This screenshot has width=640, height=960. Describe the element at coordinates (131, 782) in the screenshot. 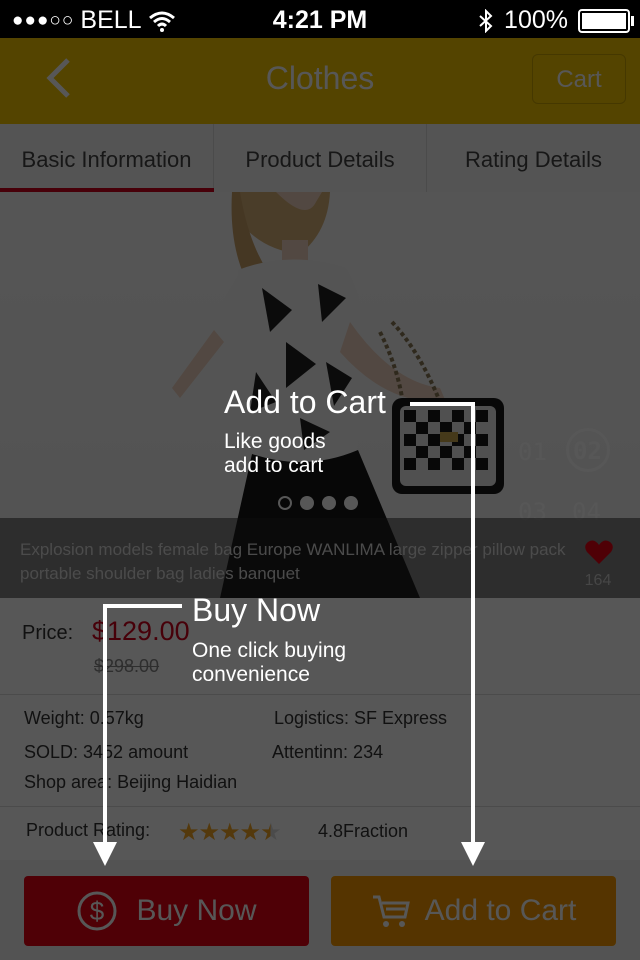

I see `shop-area-info: Shop area: Beijing Haidian` at that location.